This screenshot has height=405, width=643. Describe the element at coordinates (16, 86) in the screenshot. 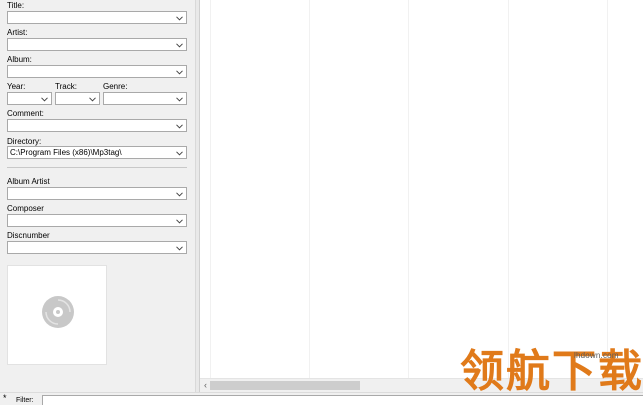

I see `year-label: Year:` at that location.